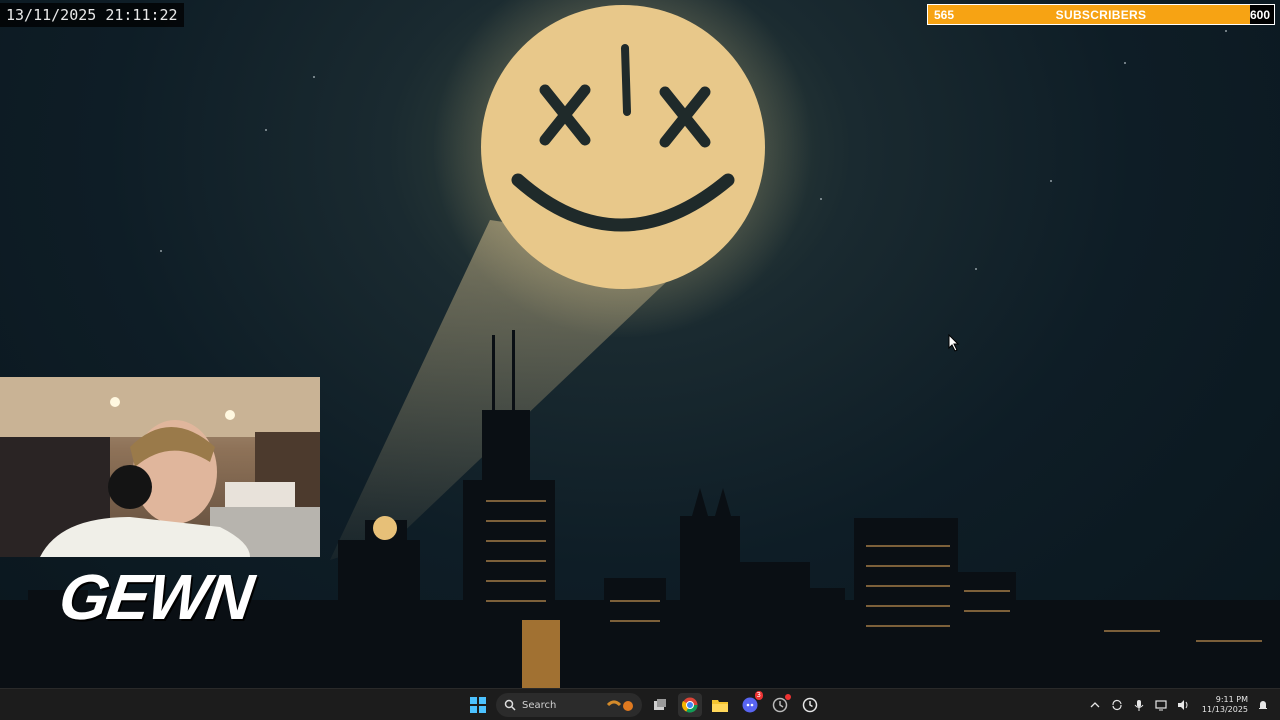 The height and width of the screenshot is (720, 1280). I want to click on app-button, so click(780, 705).